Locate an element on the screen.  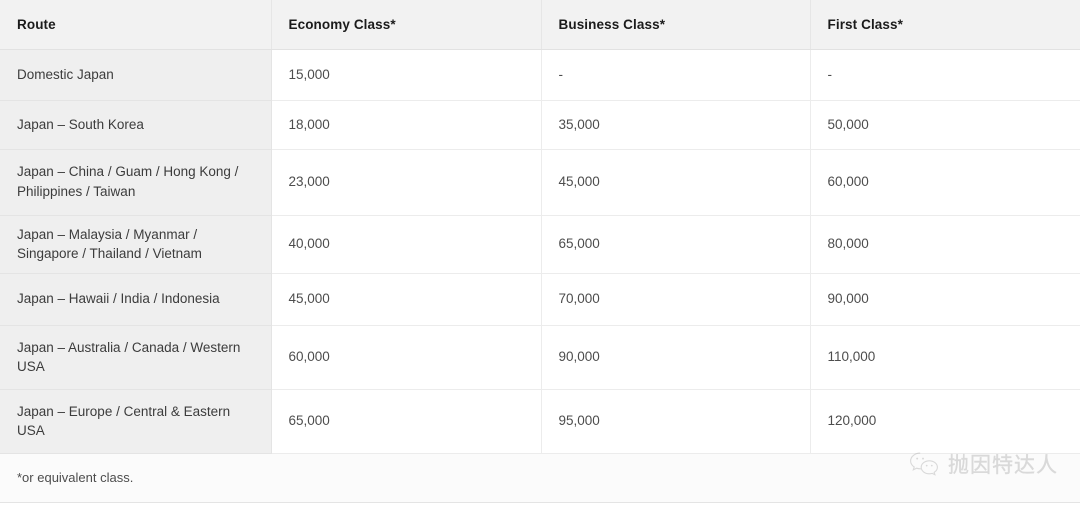
first-class-cell: 60,000 is located at coordinates (945, 182).